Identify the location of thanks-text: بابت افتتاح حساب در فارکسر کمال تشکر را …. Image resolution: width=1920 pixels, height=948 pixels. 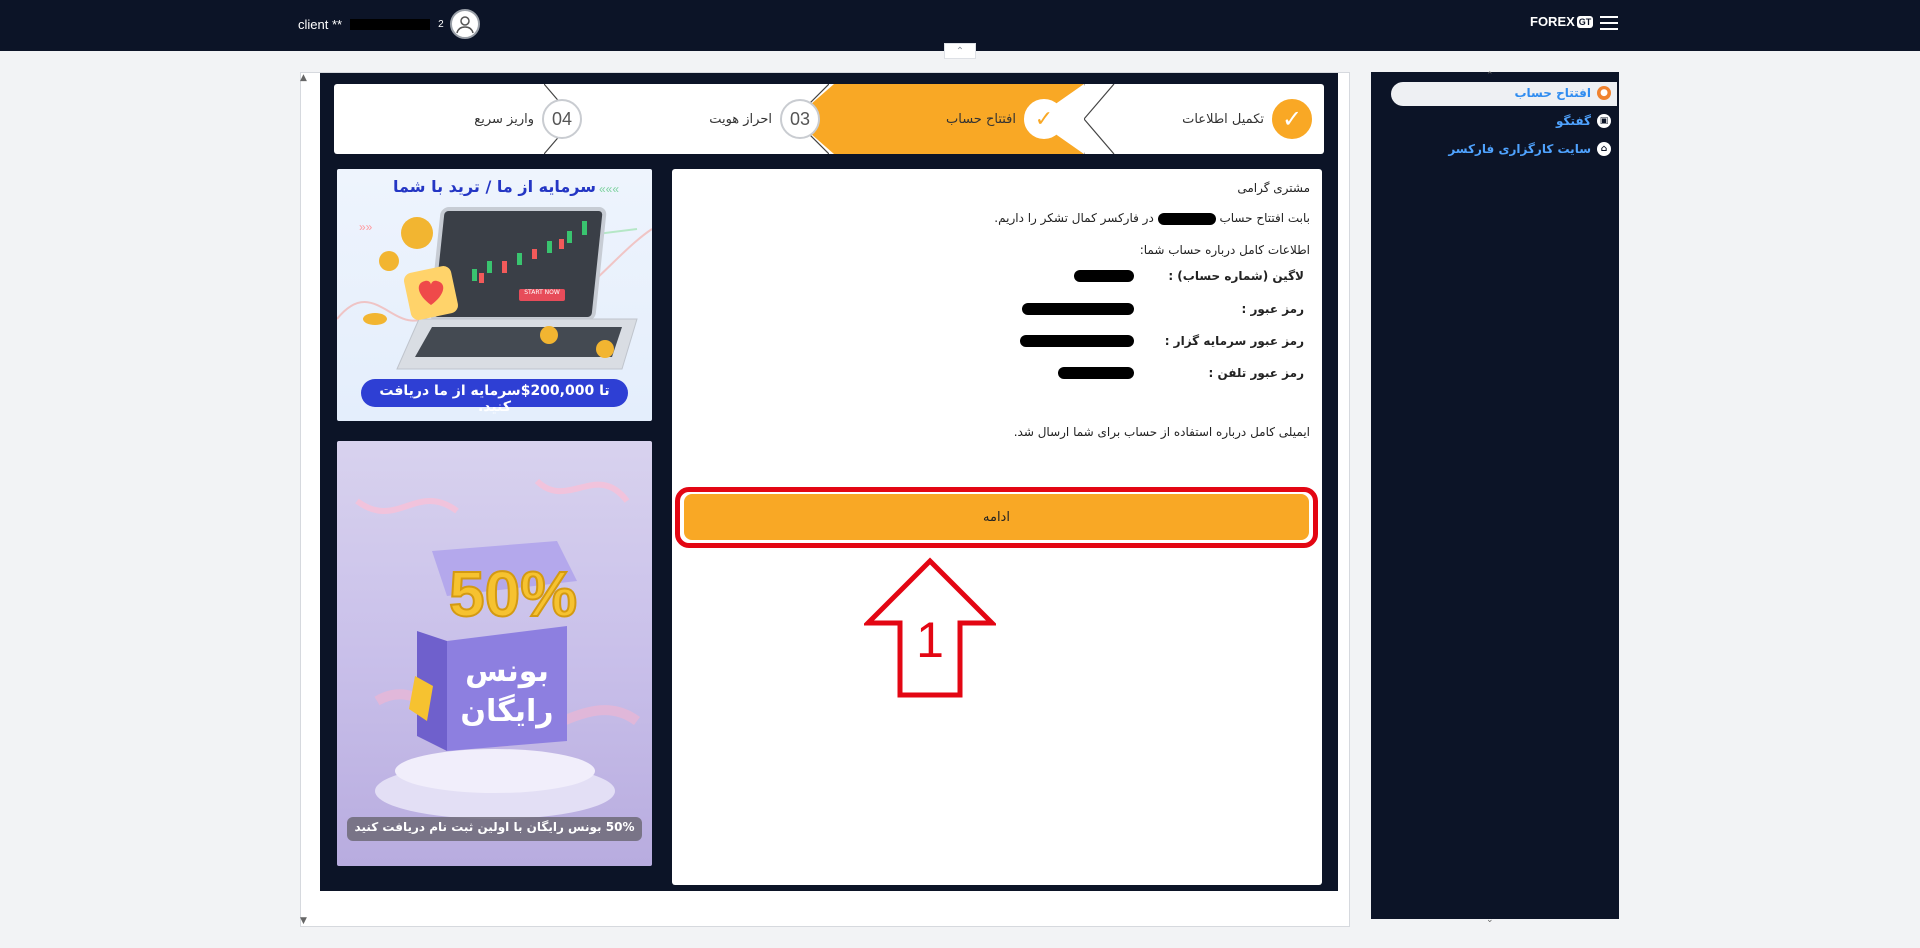
(1152, 218).